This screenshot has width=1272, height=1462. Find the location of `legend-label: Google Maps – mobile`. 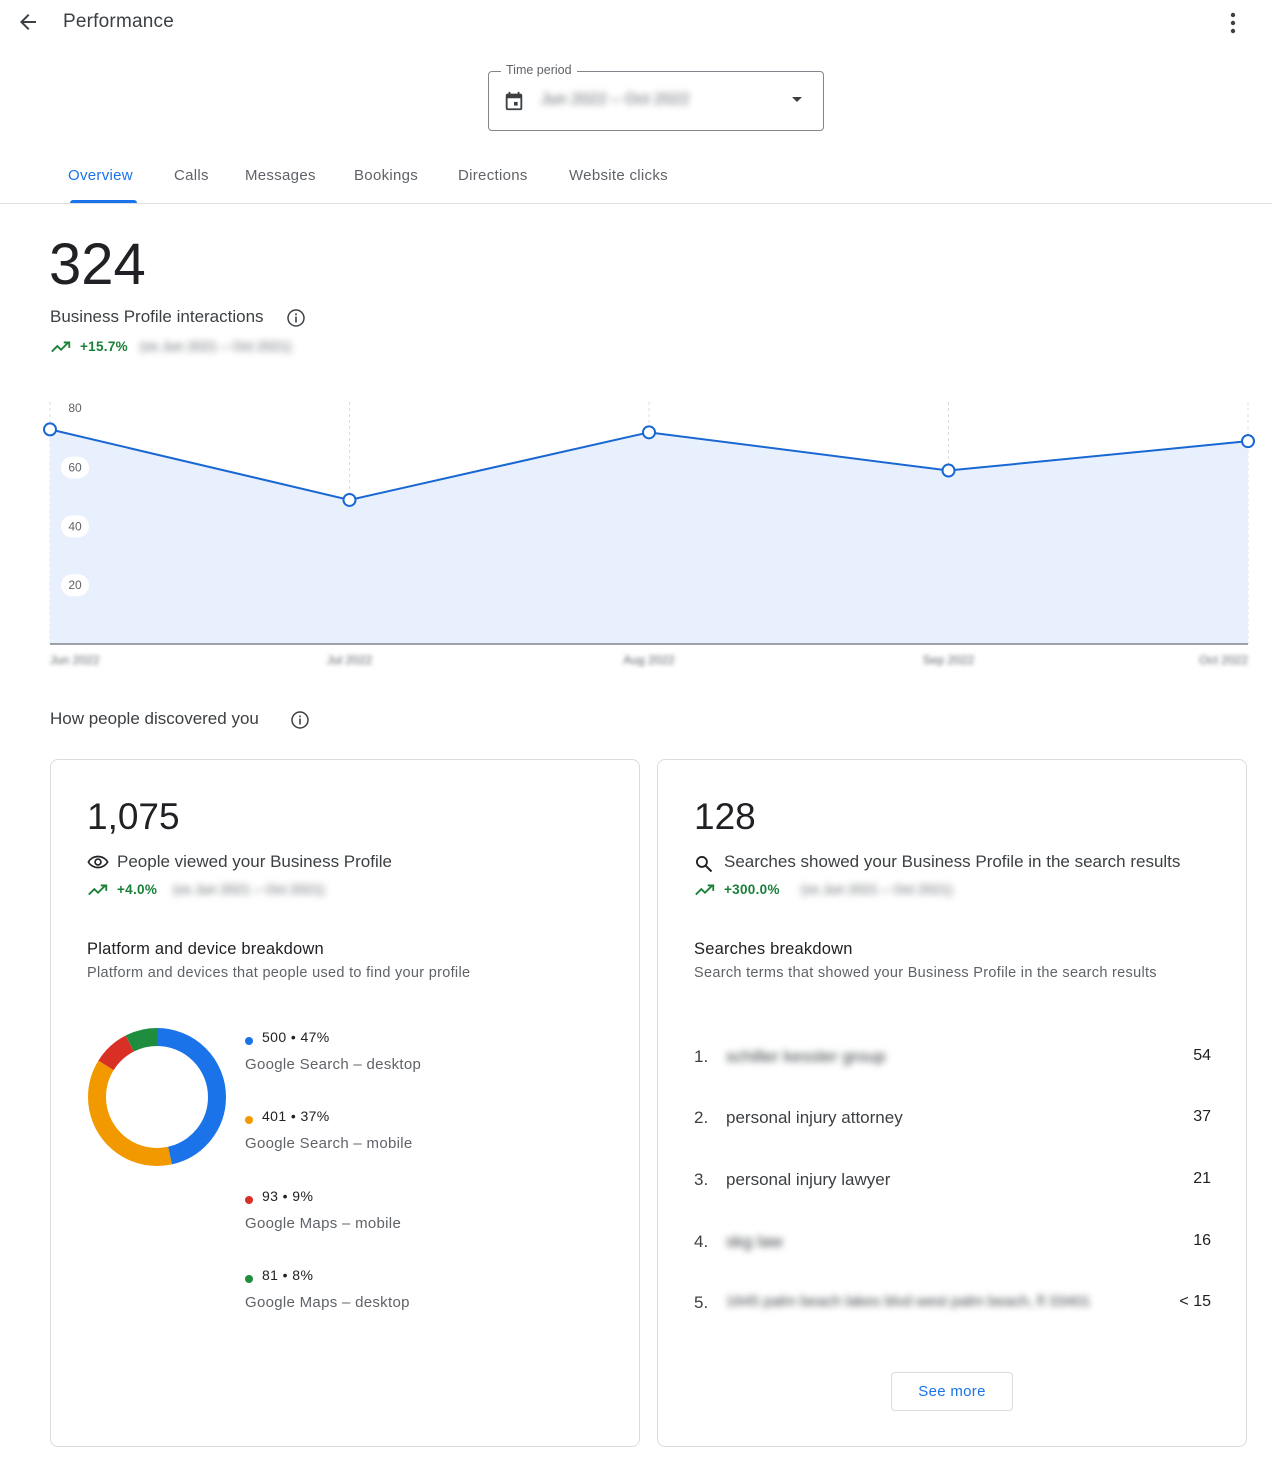

legend-label: Google Maps – mobile is located at coordinates (323, 1223).